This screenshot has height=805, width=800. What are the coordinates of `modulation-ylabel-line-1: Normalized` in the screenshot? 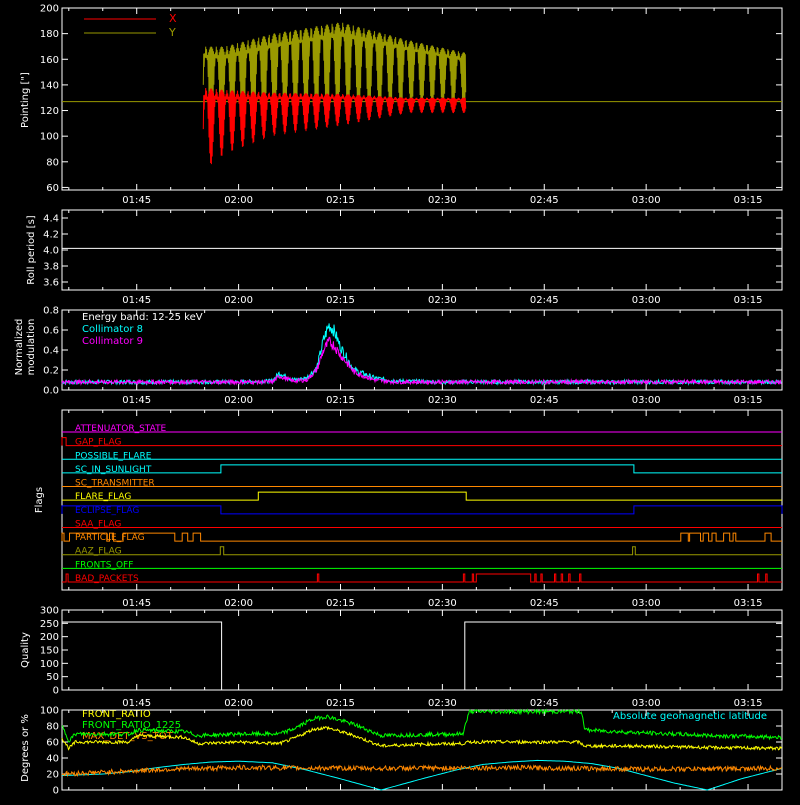 It's located at (19, 347).